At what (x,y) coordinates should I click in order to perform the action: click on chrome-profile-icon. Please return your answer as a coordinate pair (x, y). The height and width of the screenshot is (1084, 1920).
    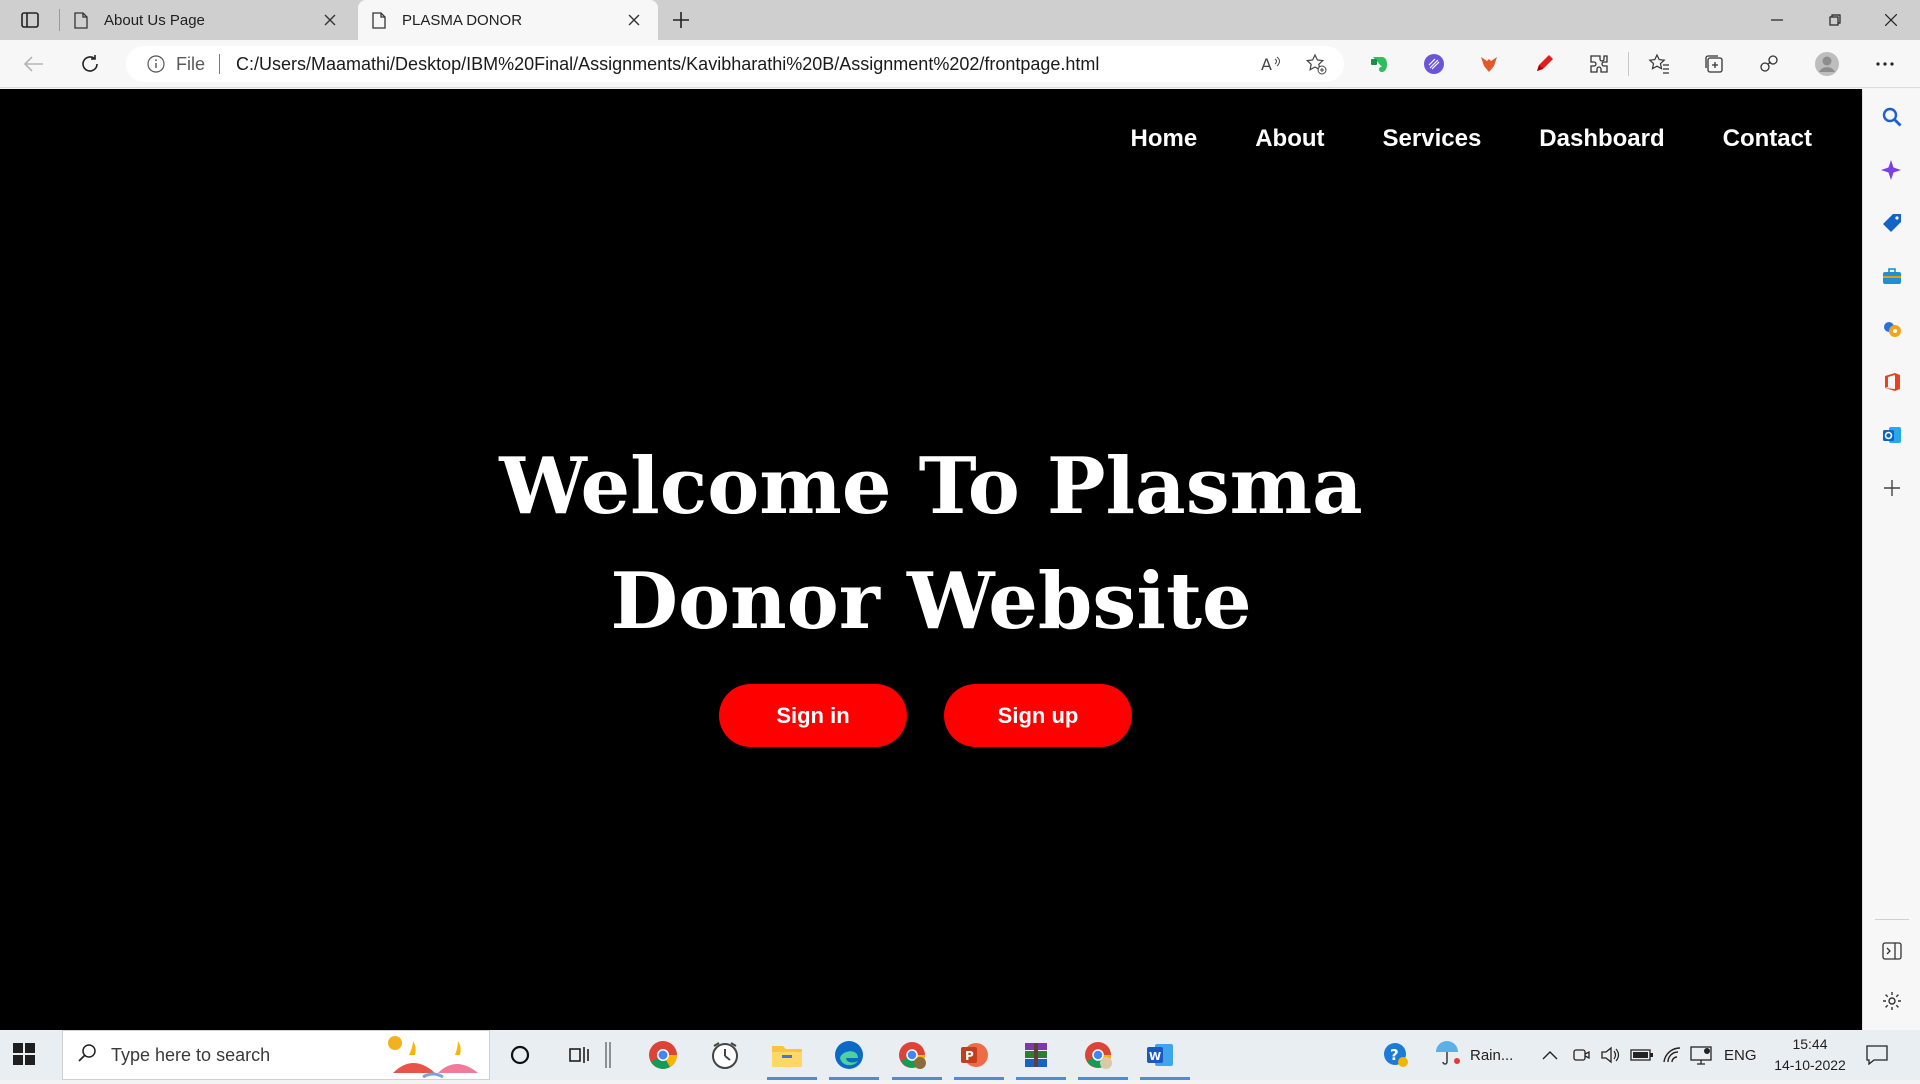
    Looking at the image, I should click on (917, 1057).